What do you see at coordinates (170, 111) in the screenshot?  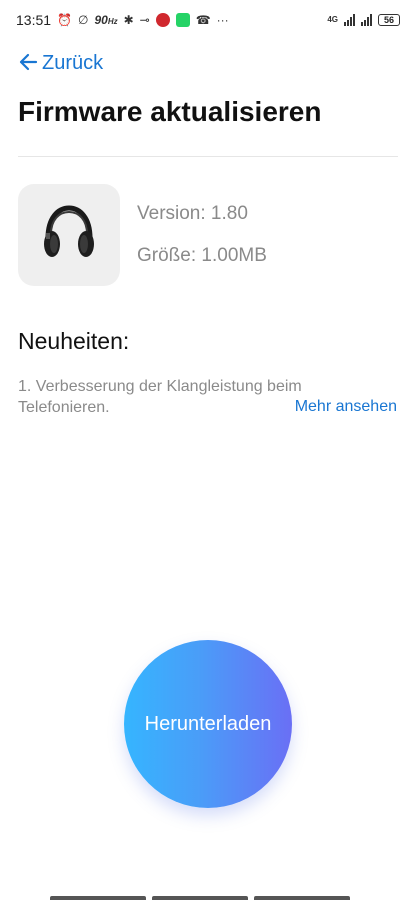 I see `page-title: Firmware aktualisieren` at bounding box center [170, 111].